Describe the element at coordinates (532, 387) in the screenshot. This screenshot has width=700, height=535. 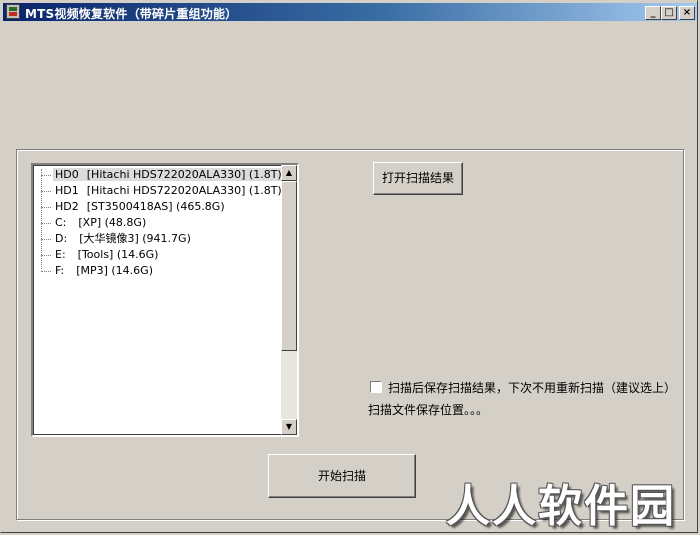
I see `save-results-label: 扫描后保存扫描结果，下次不用重新扫描（建议选上）` at that location.